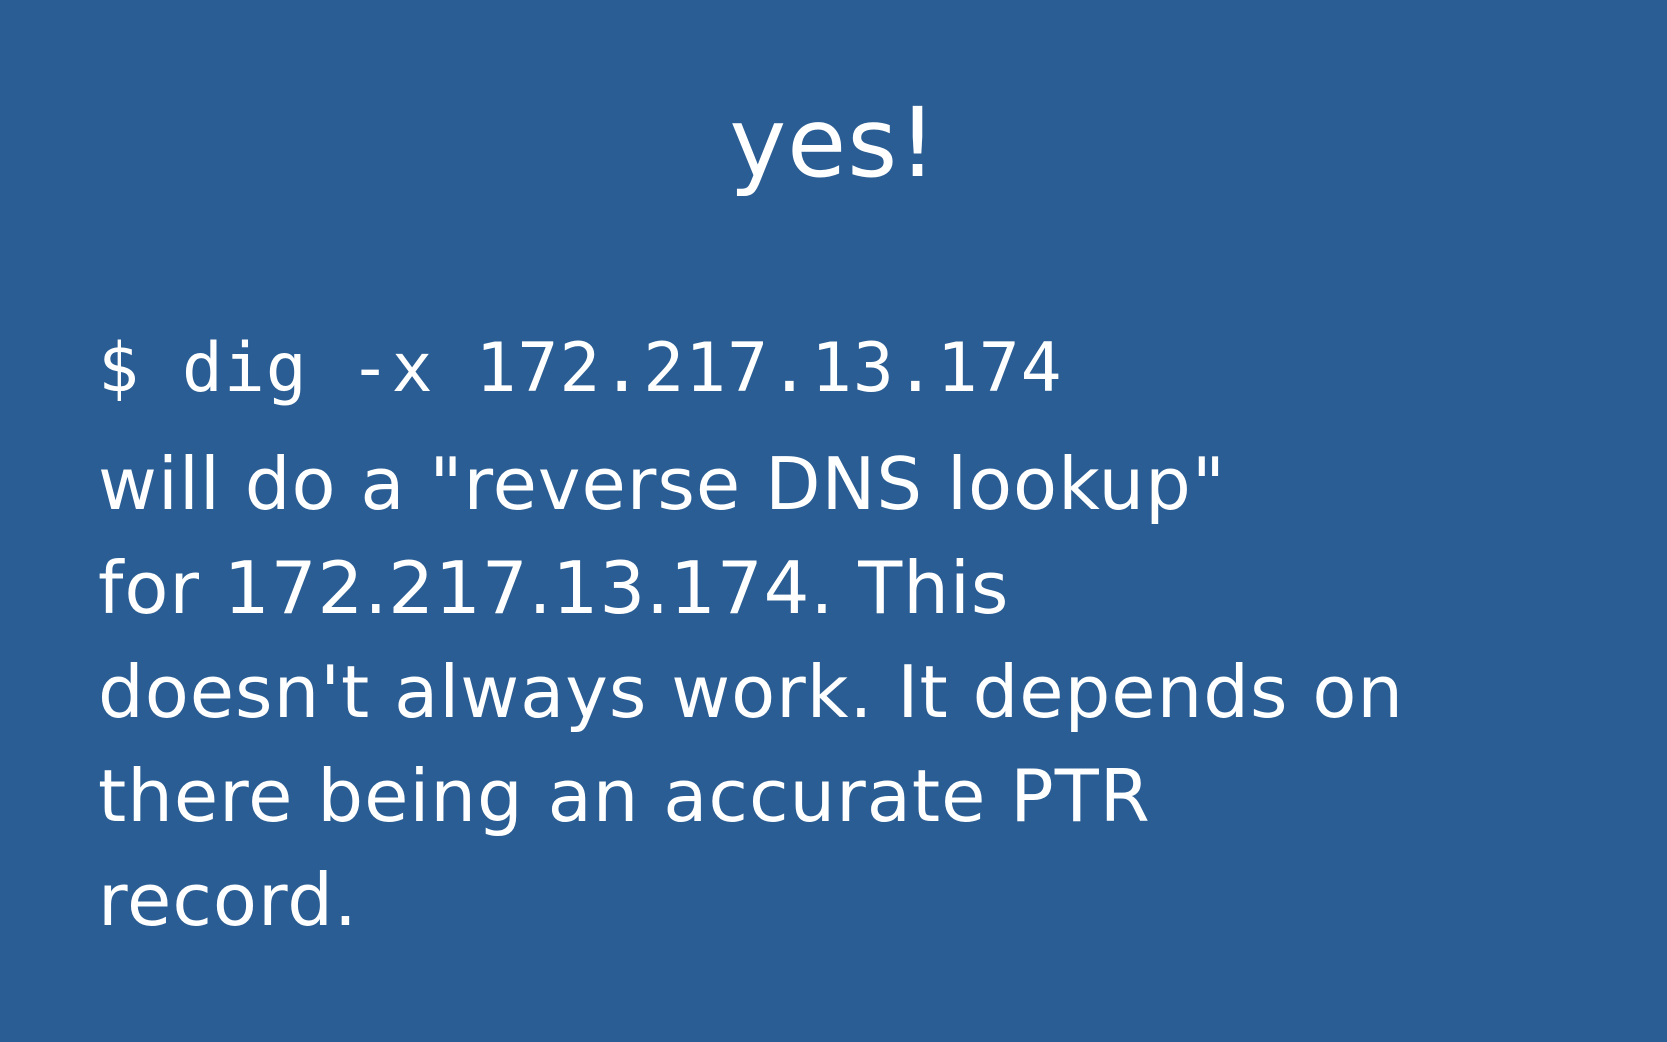 This screenshot has height=1042, width=1667. Describe the element at coordinates (580, 368) in the screenshot. I see `command-line: $ dig -x 172.217.13.174` at that location.